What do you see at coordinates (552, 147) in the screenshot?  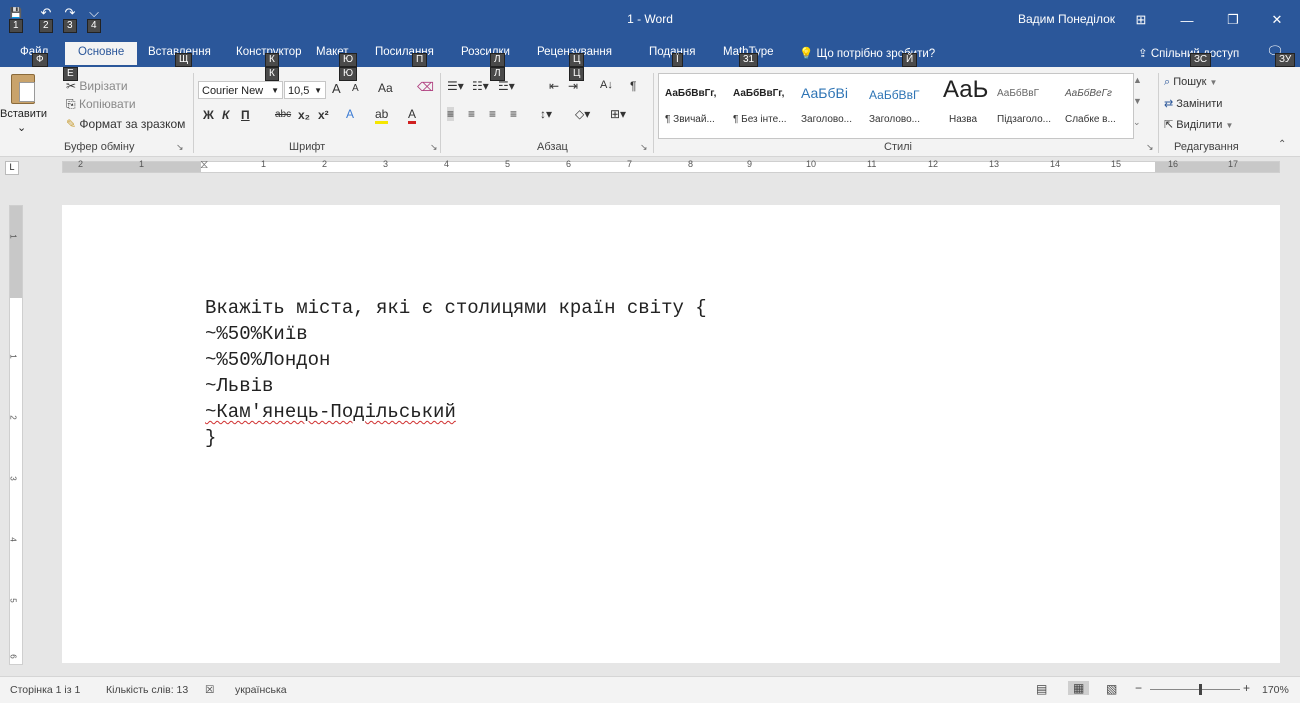 I see `paragraph-group-label: Абзац` at bounding box center [552, 147].